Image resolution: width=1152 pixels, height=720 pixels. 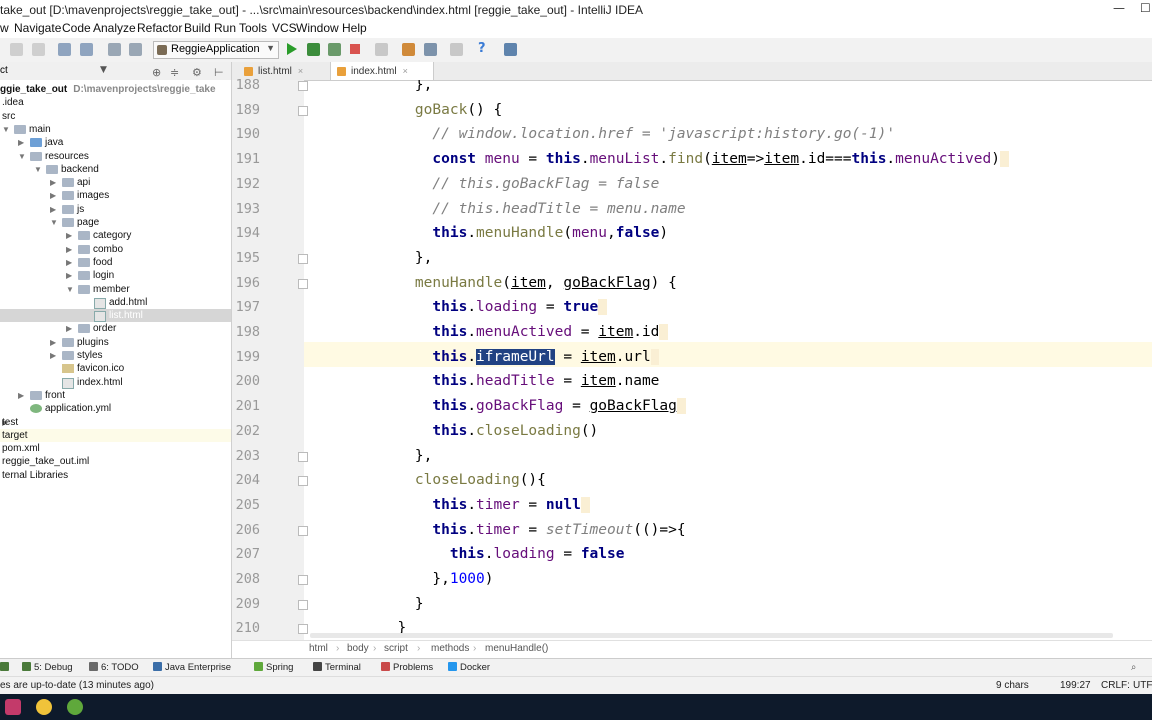 I want to click on help-icon: ?, so click(x=482, y=48).